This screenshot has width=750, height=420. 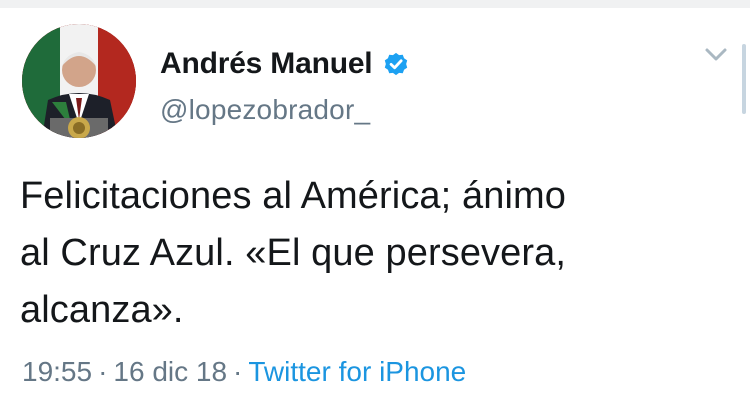 What do you see at coordinates (266, 64) in the screenshot?
I see `display-name: Andrés Manuel` at bounding box center [266, 64].